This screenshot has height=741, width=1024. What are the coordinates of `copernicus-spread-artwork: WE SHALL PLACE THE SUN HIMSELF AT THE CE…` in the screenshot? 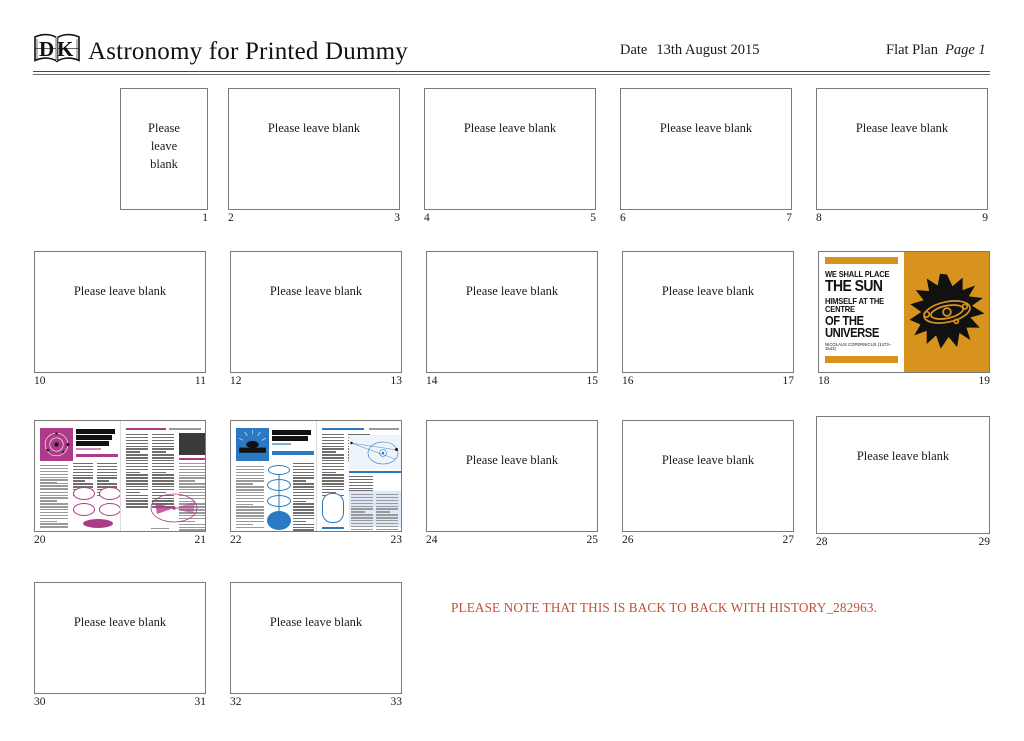 It's located at (904, 312).